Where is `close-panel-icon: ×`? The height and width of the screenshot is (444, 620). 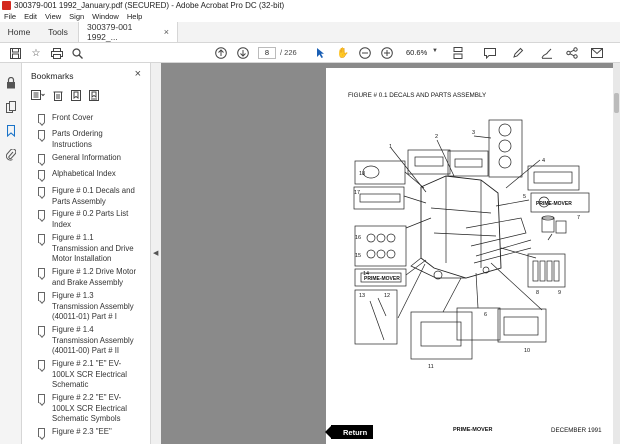 close-panel-icon: × is located at coordinates (138, 74).